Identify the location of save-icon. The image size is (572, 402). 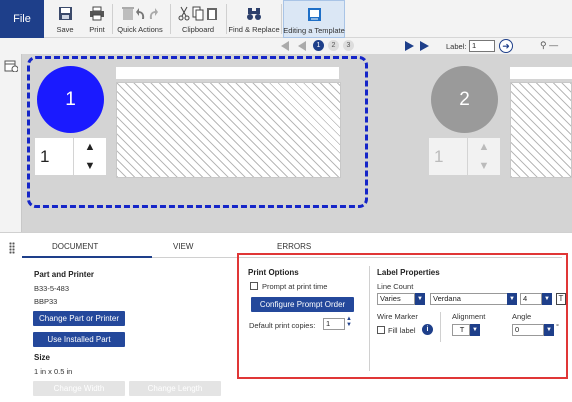
(65, 13).